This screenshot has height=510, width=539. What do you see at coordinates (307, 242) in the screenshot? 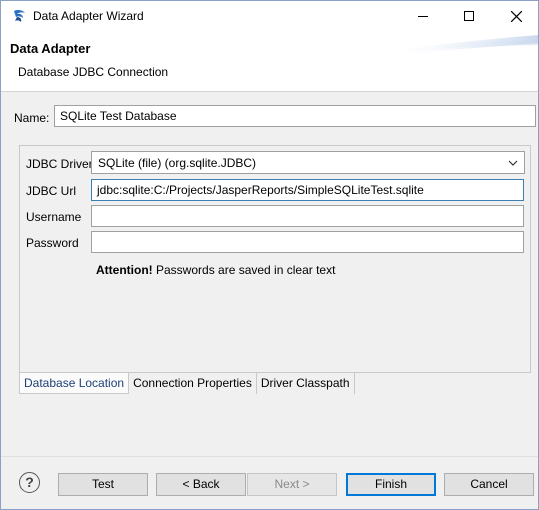
I see `password-input` at bounding box center [307, 242].